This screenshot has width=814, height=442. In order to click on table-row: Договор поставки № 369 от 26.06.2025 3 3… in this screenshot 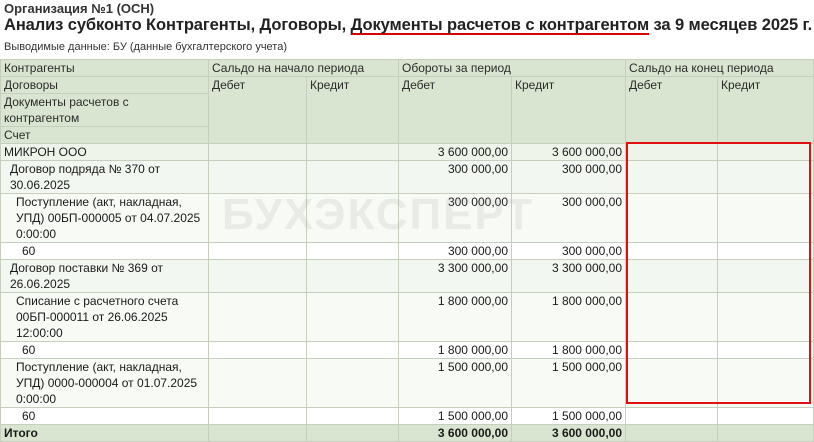, I will do `click(407, 276)`.